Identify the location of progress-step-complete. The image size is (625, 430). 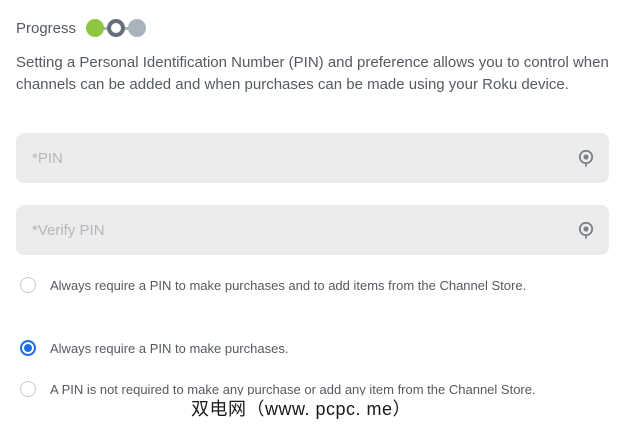
(95, 28).